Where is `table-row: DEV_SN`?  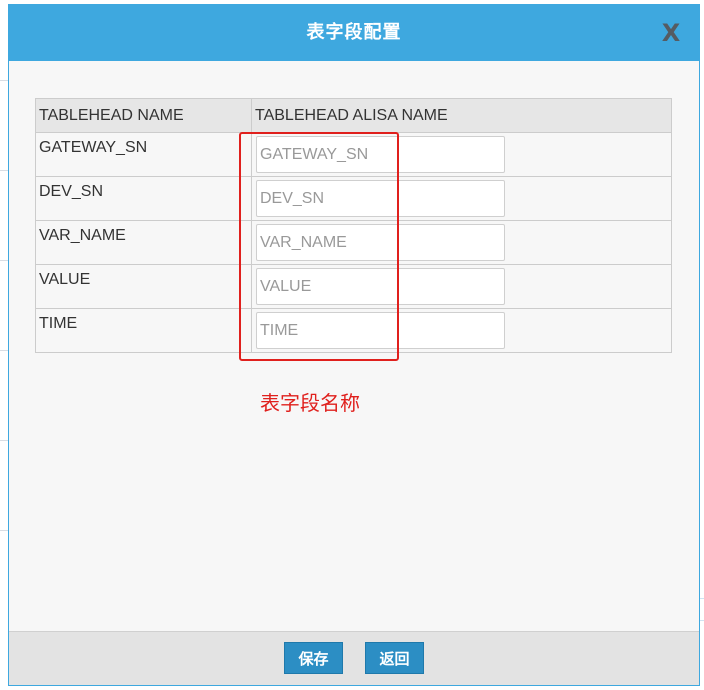 table-row: DEV_SN is located at coordinates (353, 198).